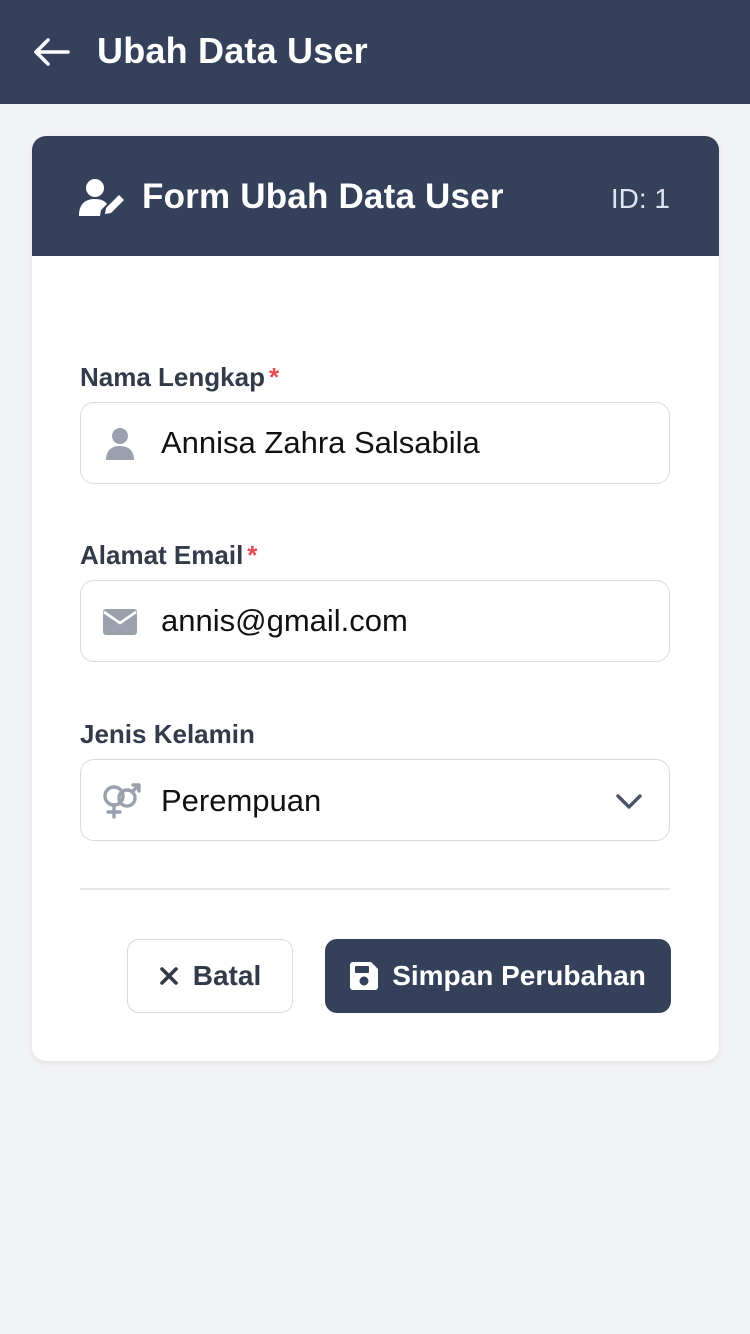  I want to click on name-field, so click(375, 443).